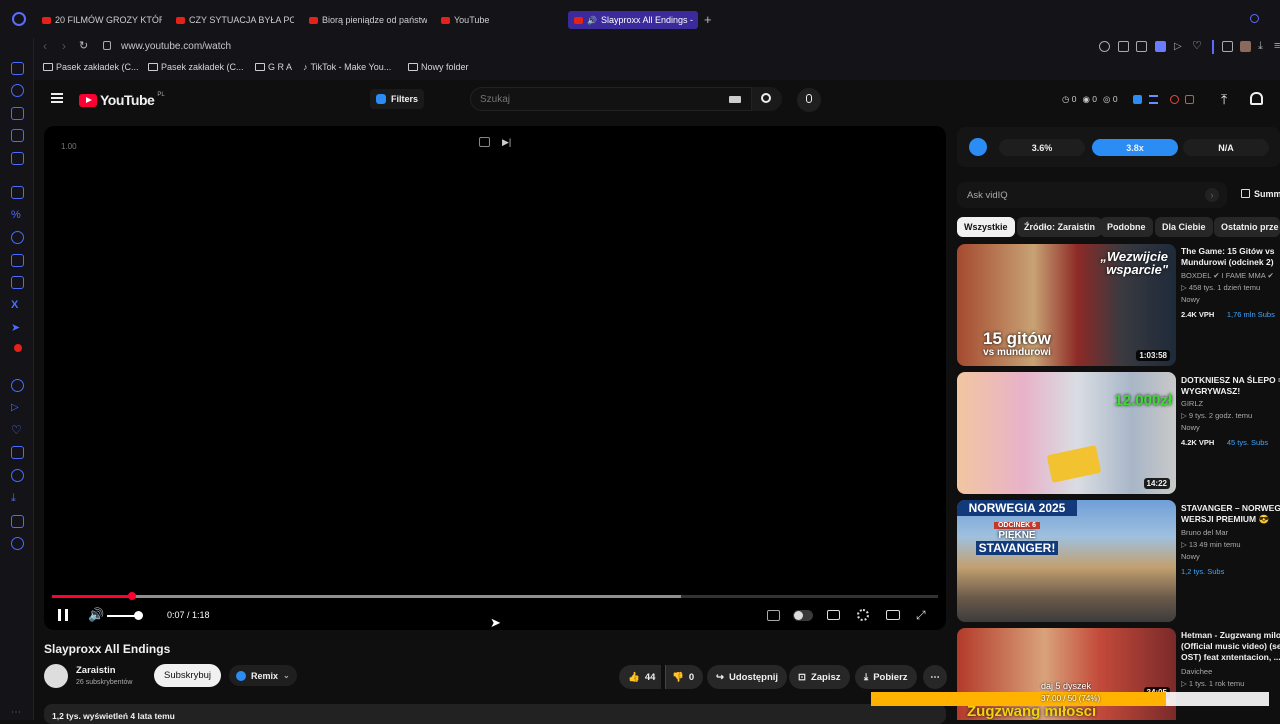 The height and width of the screenshot is (724, 1280). I want to click on heart-icon: ♡, so click(17, 430).